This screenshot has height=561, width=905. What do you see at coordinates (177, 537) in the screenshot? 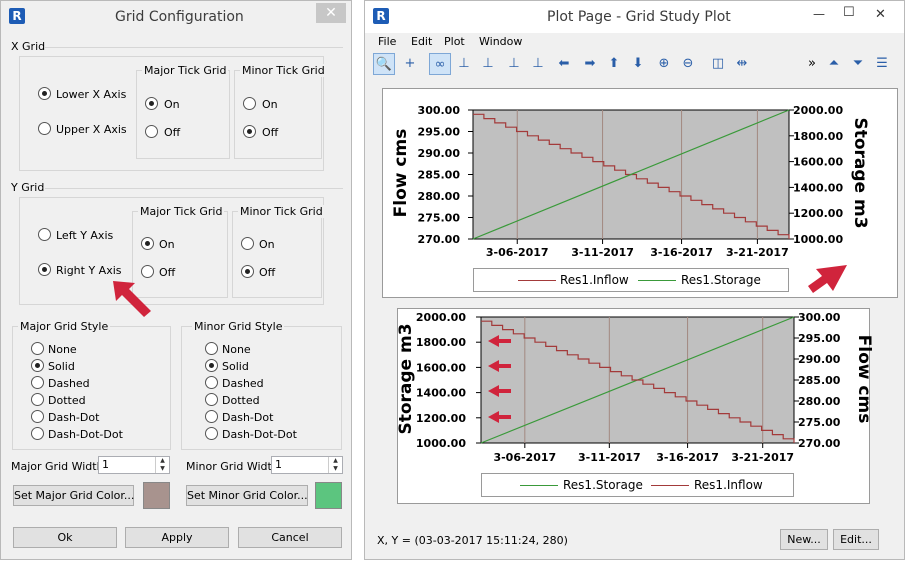
I see `apply-button: Apply` at bounding box center [177, 537].